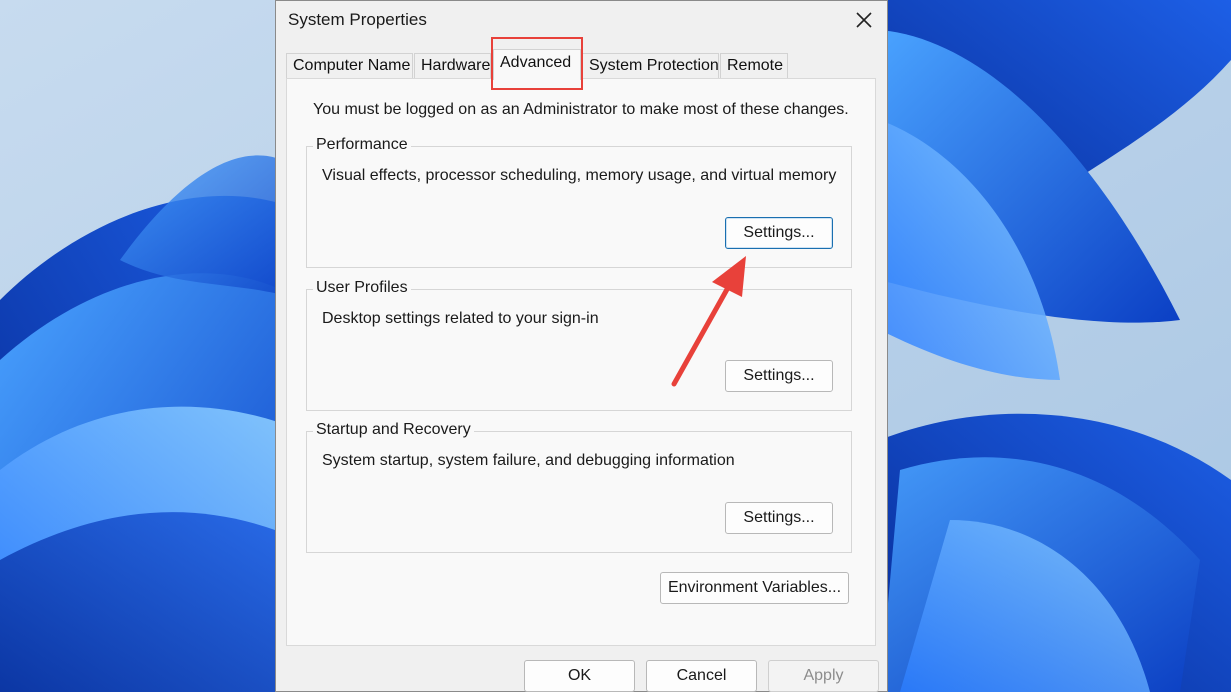 The height and width of the screenshot is (692, 1231). What do you see at coordinates (581, 20) in the screenshot?
I see `title-bar: System Properties` at bounding box center [581, 20].